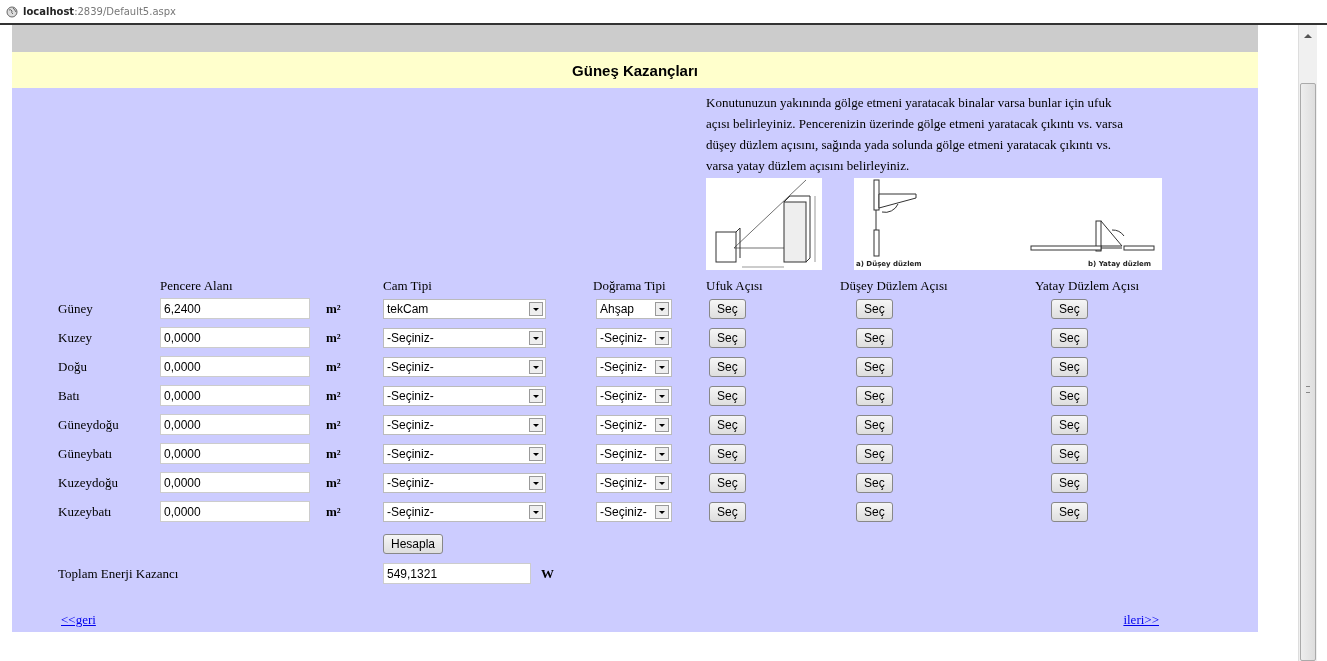  Describe the element at coordinates (78, 620) in the screenshot. I see `back-link: <<geri` at that location.